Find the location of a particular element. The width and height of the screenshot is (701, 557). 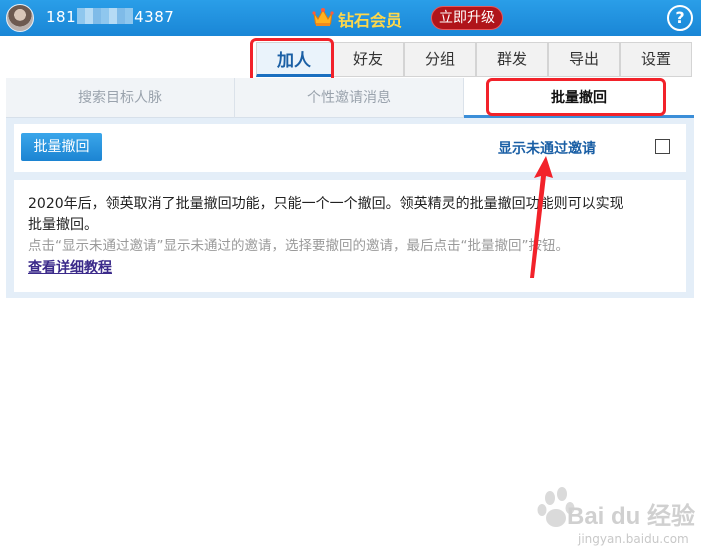

crown-icon is located at coordinates (323, 17).